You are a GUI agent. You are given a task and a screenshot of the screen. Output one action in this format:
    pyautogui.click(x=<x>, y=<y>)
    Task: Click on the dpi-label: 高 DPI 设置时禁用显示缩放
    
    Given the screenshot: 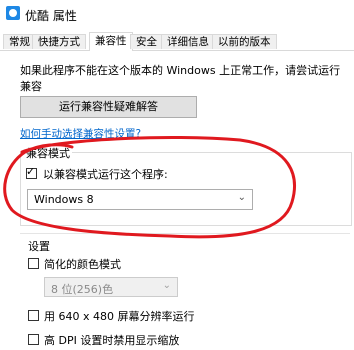 What is the action you would take?
    pyautogui.click(x=111, y=340)
    